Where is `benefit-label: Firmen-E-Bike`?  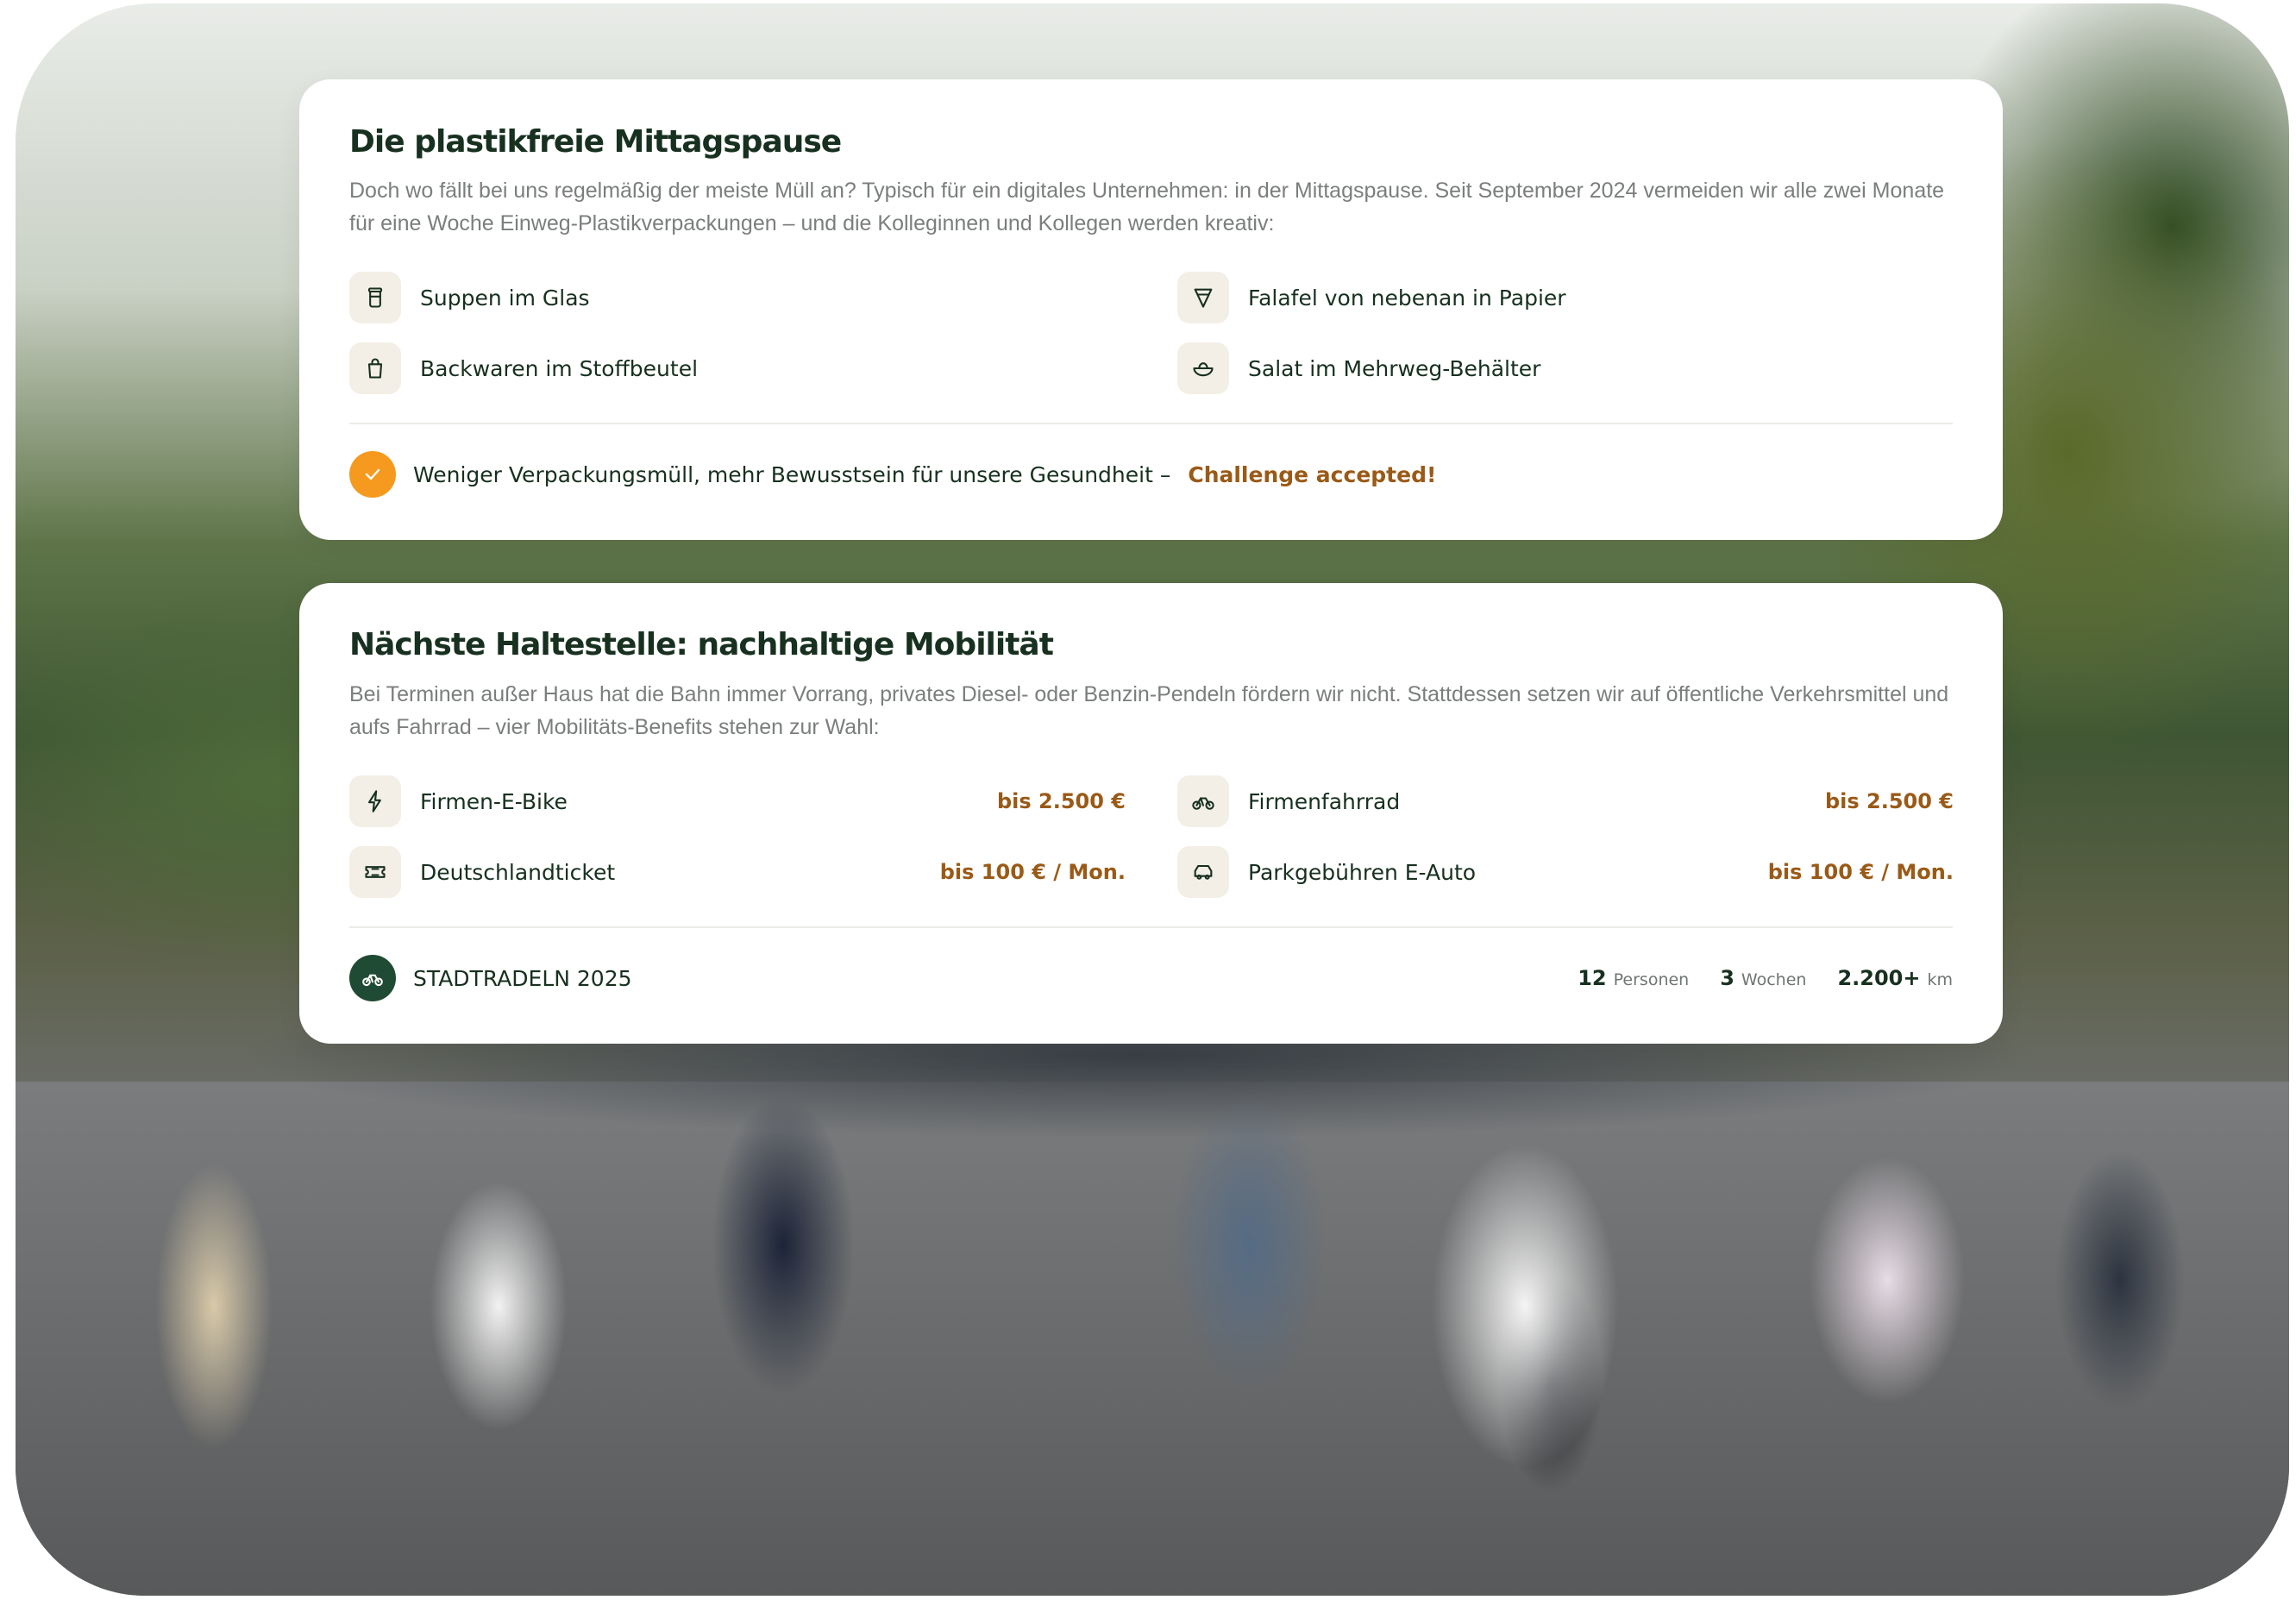 benefit-label: Firmen-E-Bike is located at coordinates (494, 801).